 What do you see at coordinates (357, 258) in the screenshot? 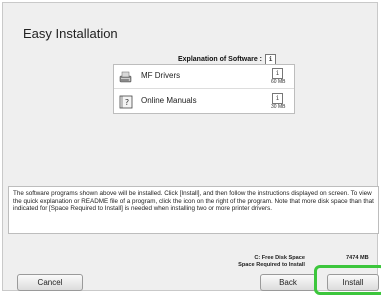
I see `free-disk-value: 7474 MB` at bounding box center [357, 258].